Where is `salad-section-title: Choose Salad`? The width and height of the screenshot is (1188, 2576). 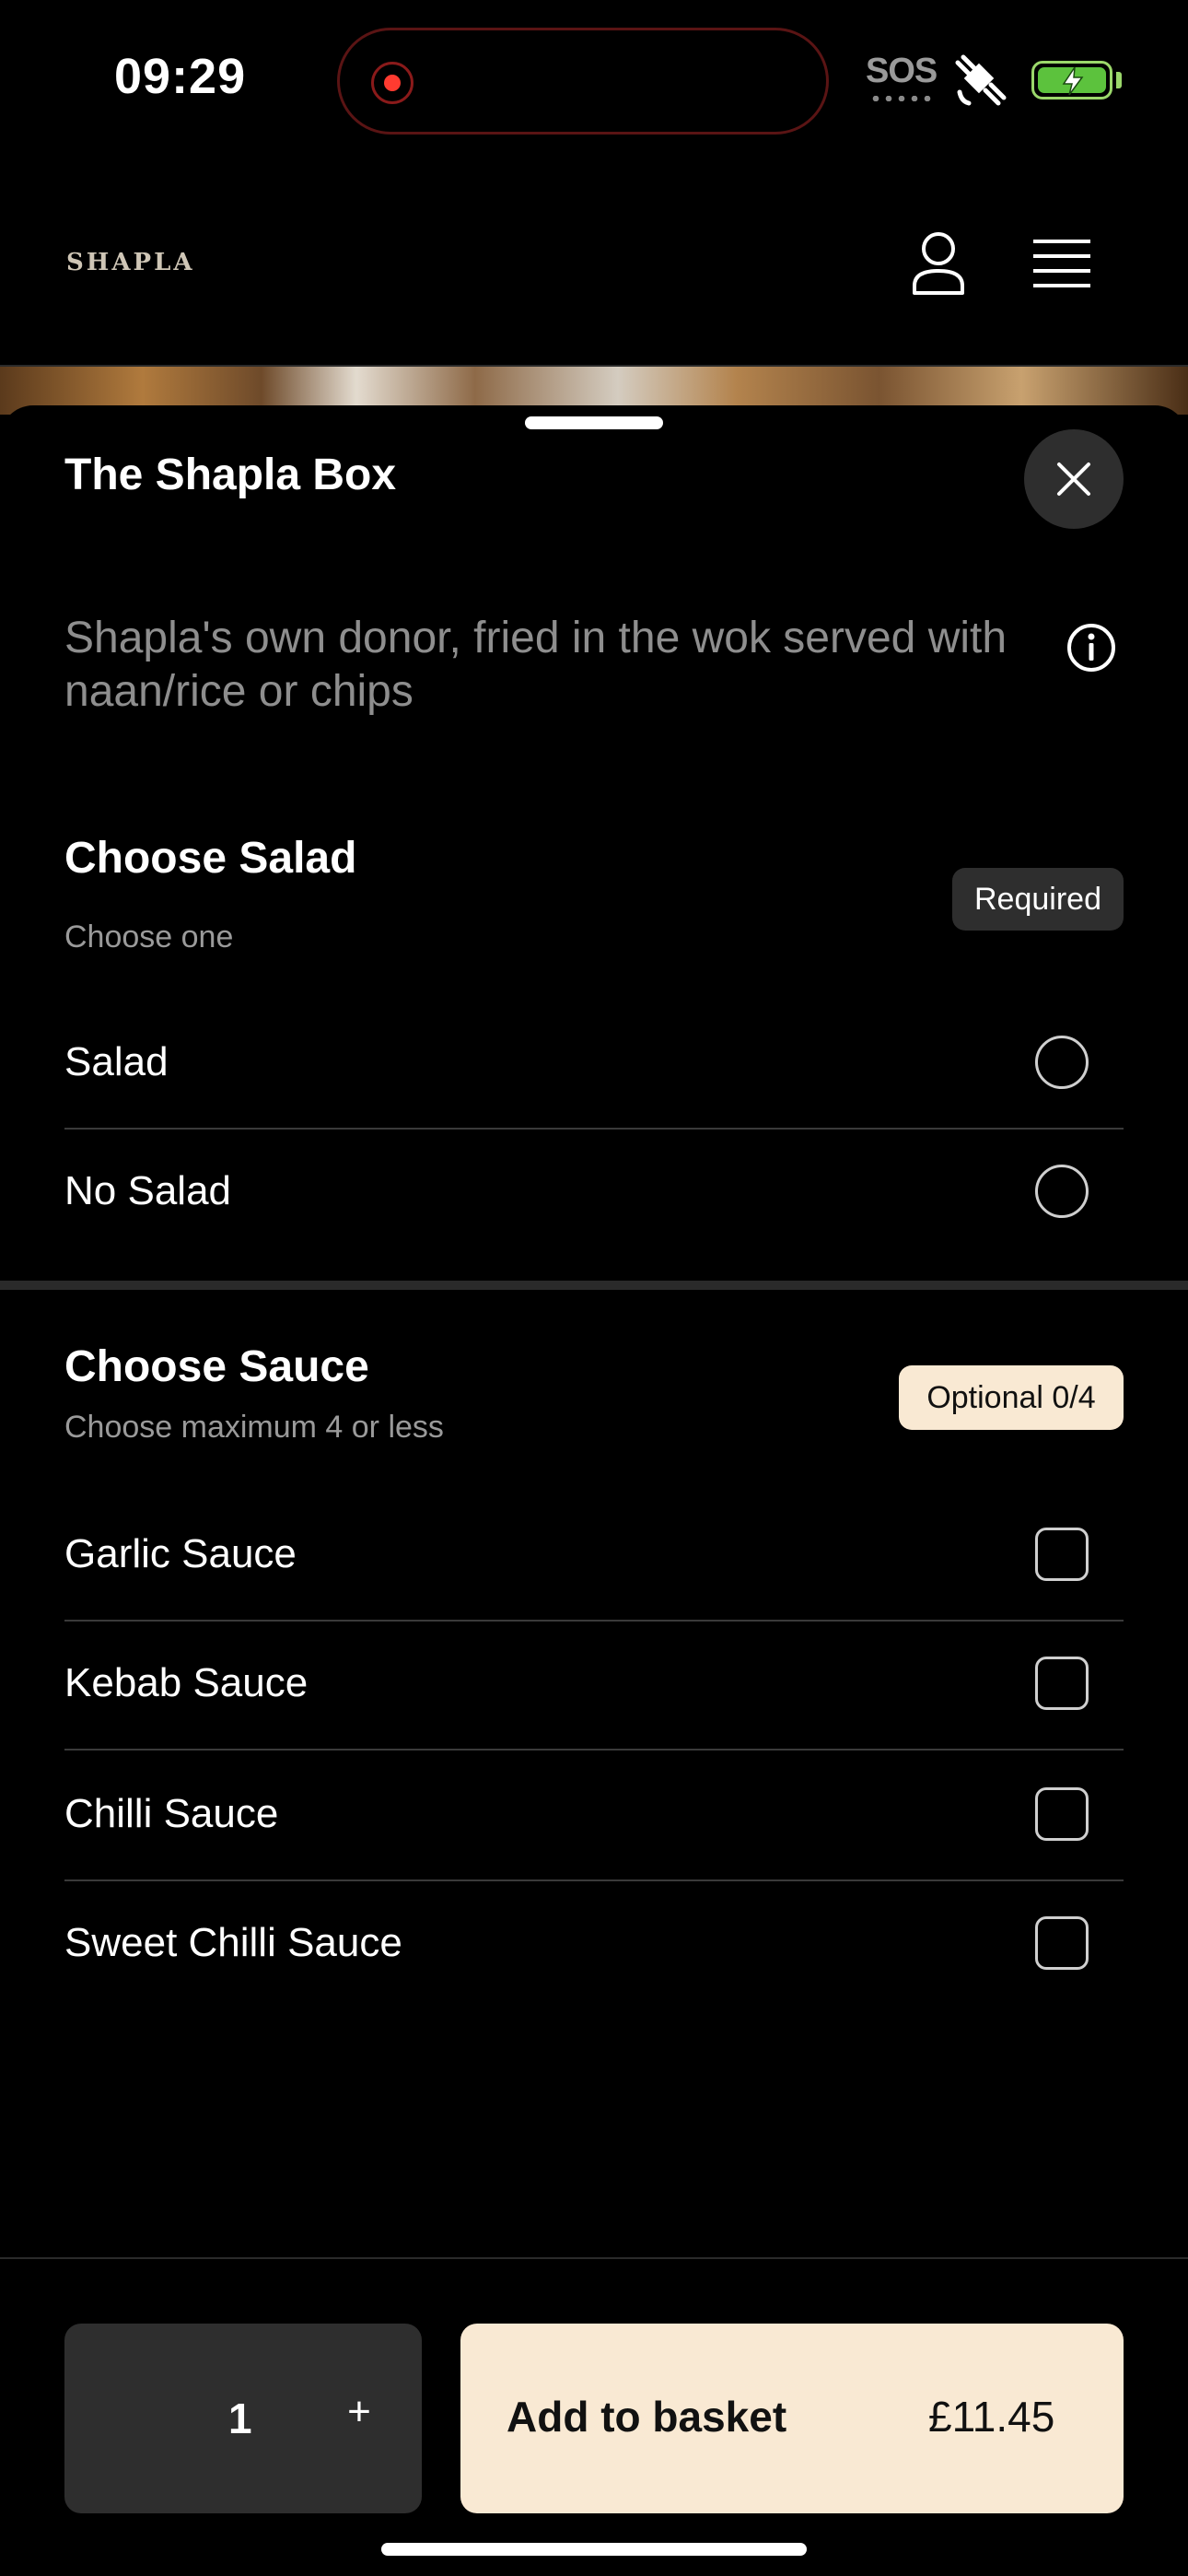
salad-section-title: Choose Salad is located at coordinates (210, 859).